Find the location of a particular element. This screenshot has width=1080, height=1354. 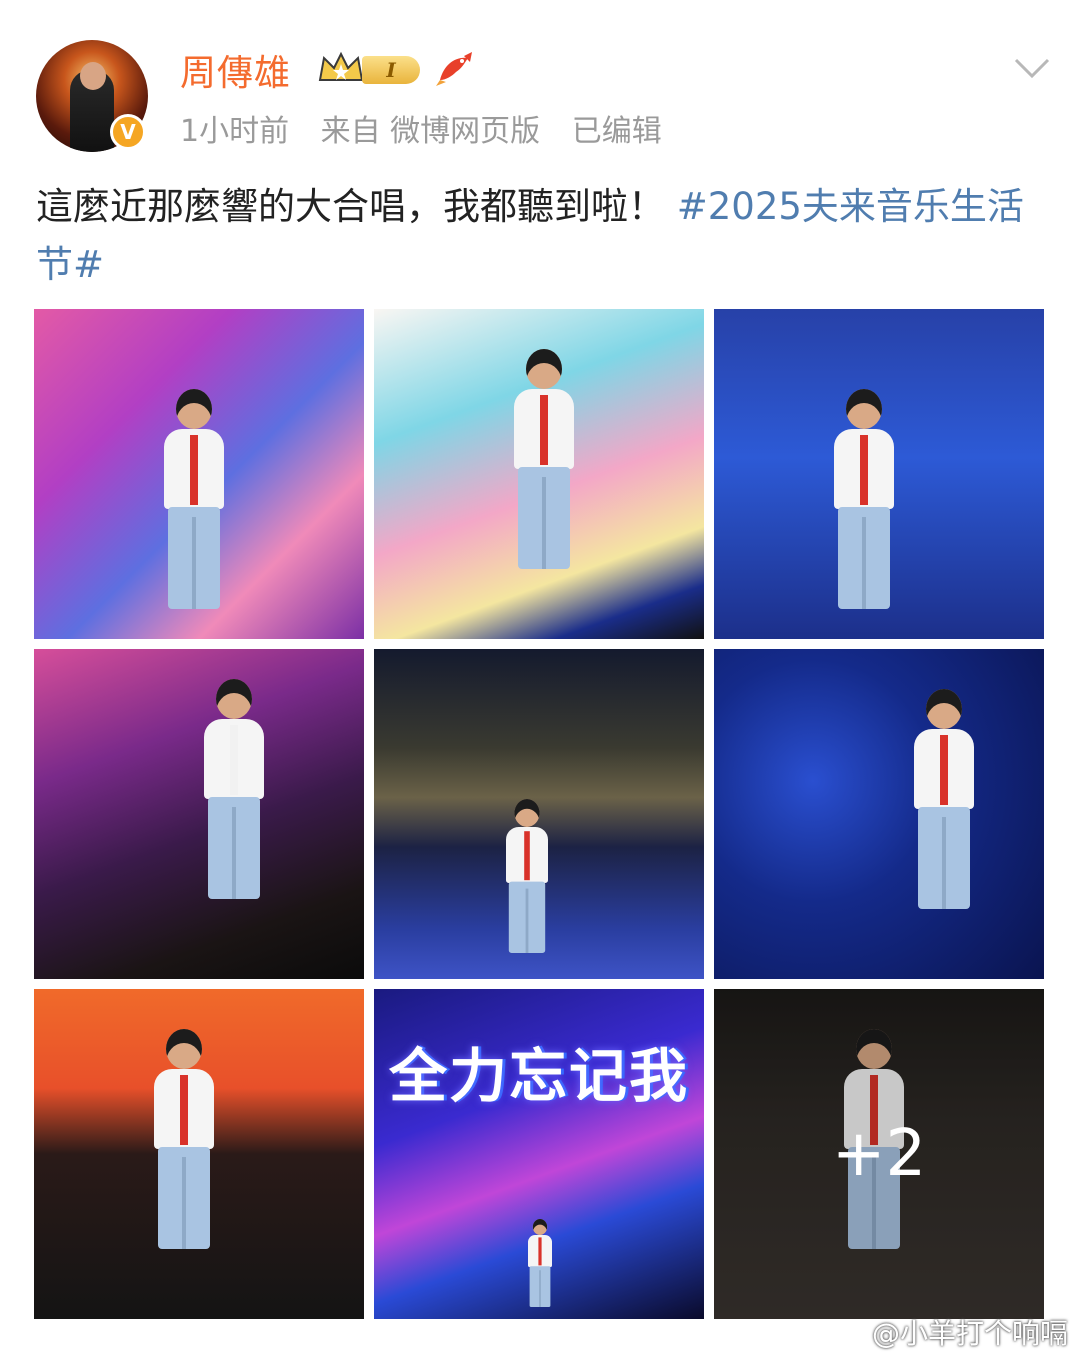

post-body: 這麼近那麼響的大合唱，我都聽到啦！ is located at coordinates (350, 206).